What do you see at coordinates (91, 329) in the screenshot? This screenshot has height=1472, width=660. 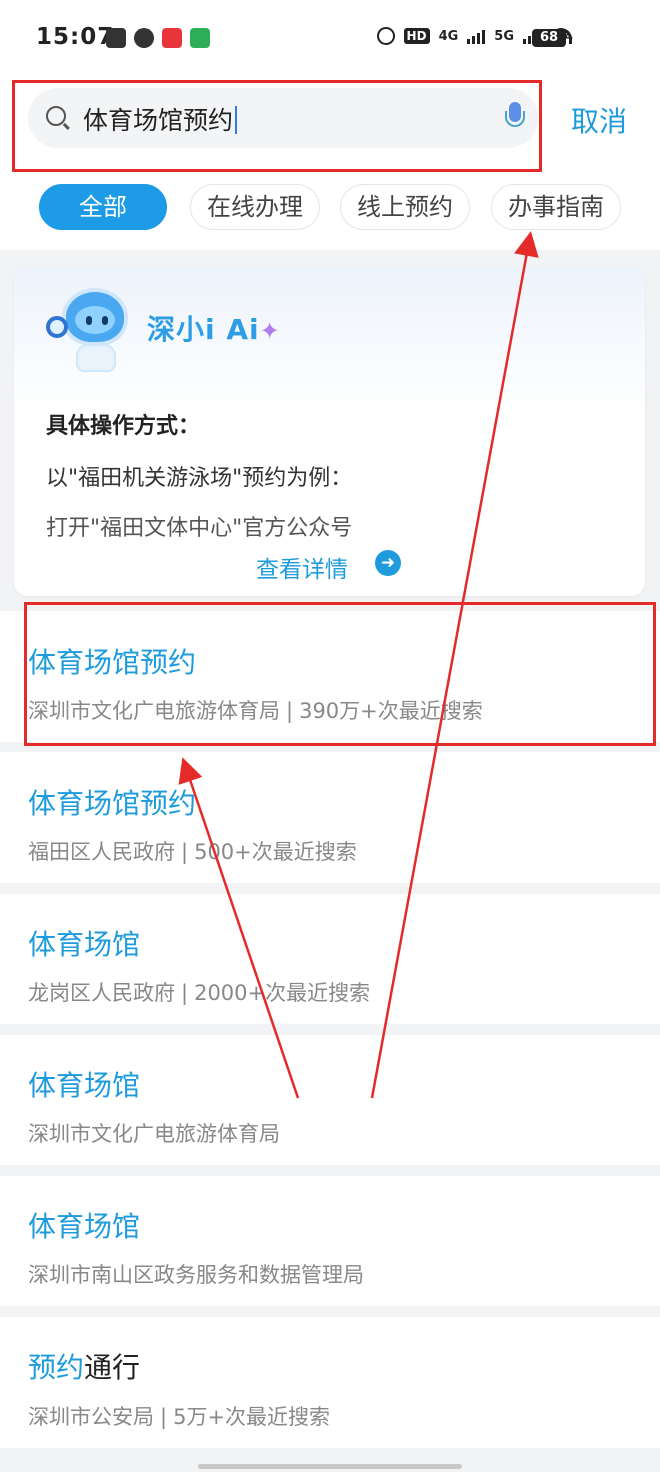 I see `robot-mascot-icon` at bounding box center [91, 329].